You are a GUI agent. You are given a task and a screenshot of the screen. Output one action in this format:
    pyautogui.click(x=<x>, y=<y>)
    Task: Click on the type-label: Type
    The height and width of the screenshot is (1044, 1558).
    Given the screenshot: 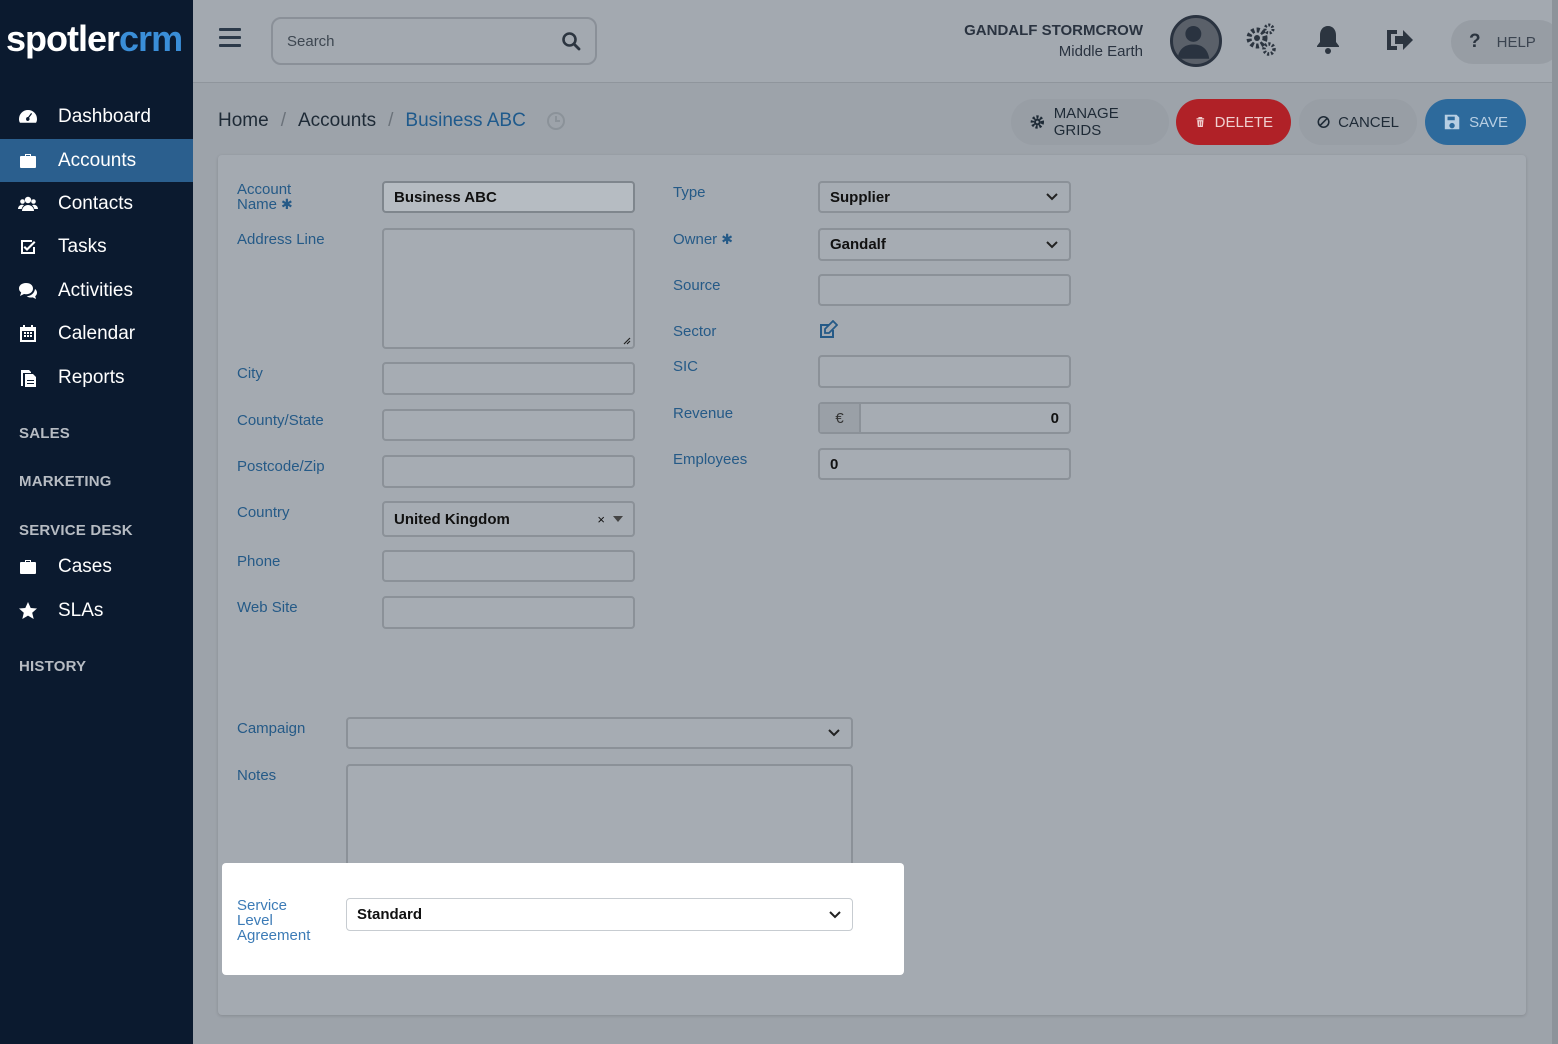 What is the action you would take?
    pyautogui.click(x=689, y=192)
    